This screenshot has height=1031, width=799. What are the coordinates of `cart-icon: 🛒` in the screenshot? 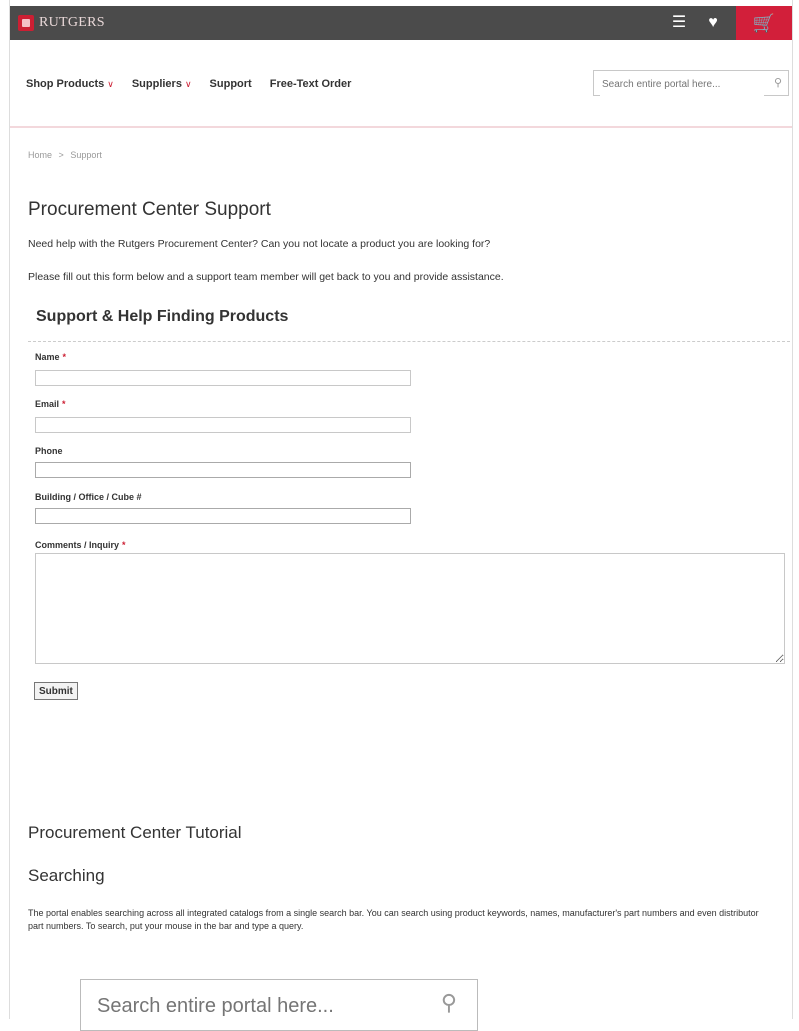 It's located at (764, 23).